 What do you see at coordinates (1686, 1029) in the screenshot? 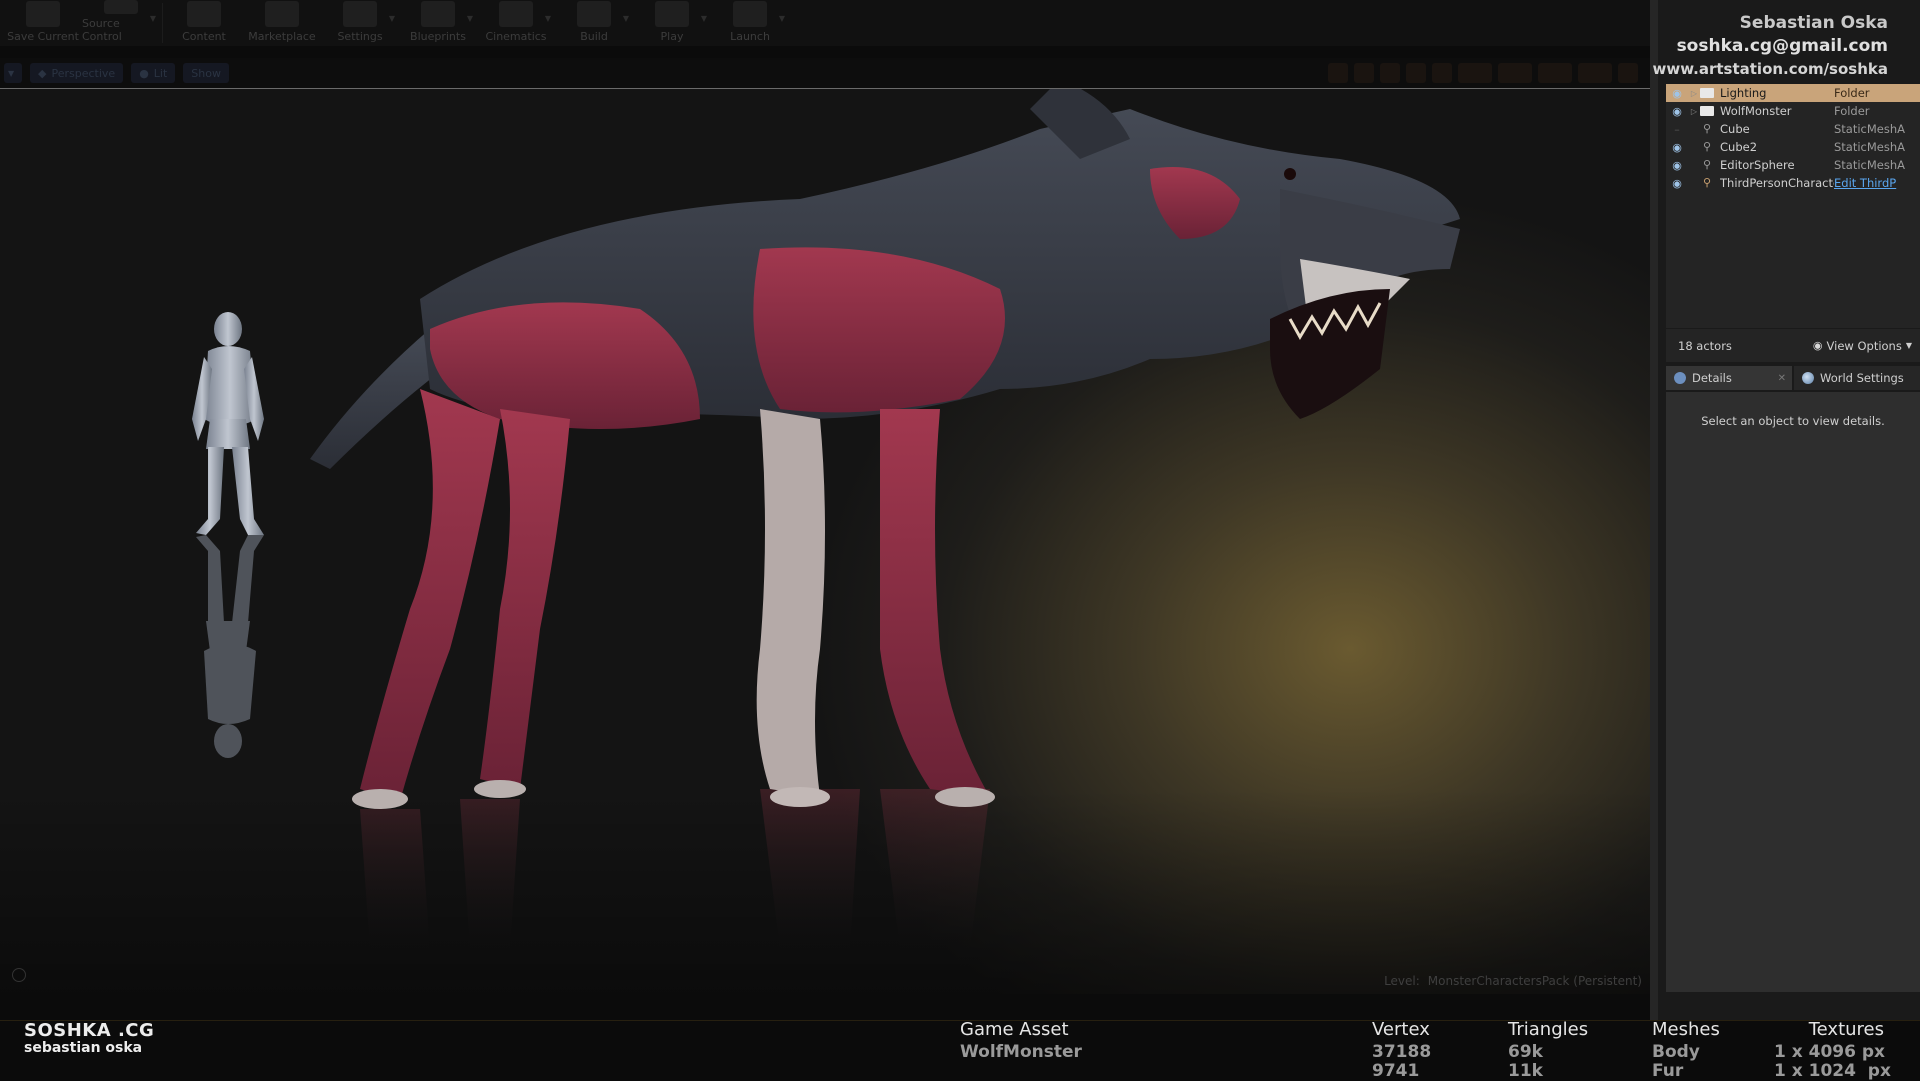
I see `meshes-header: Meshes` at bounding box center [1686, 1029].